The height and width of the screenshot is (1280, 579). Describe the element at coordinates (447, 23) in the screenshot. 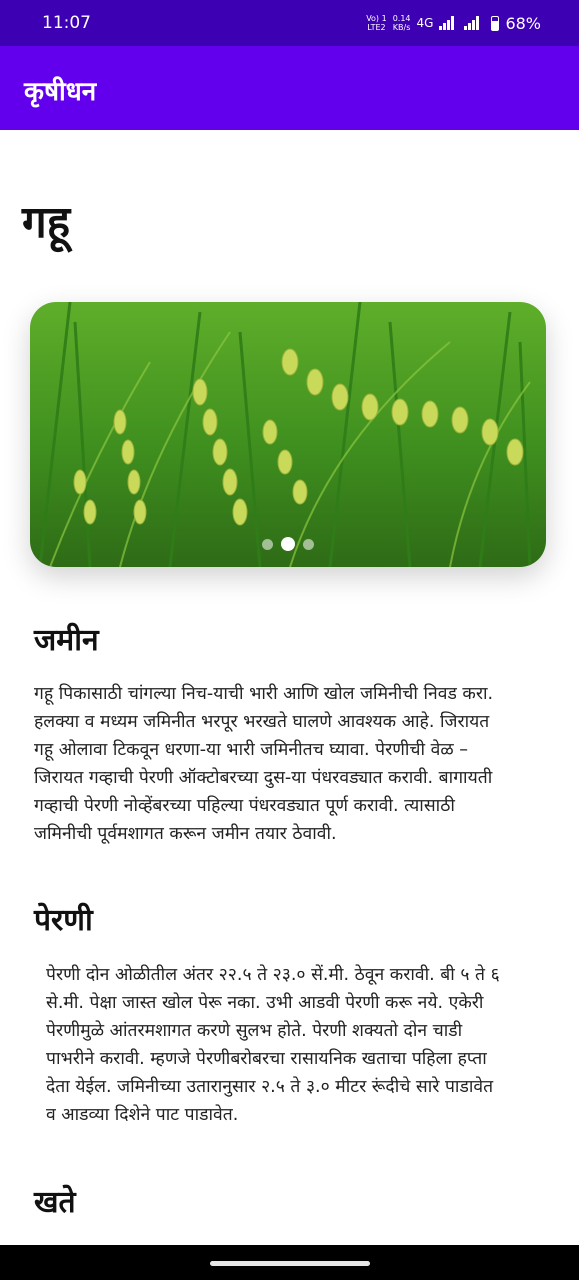

I see `signal-icon` at that location.